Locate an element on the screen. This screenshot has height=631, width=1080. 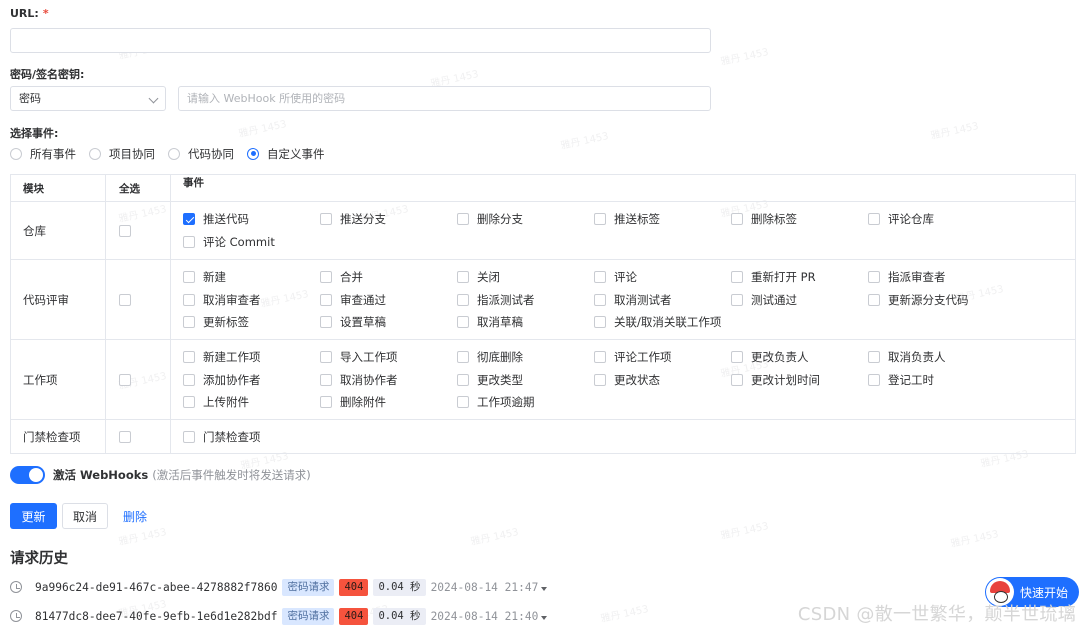
event-checkbox-item: 推送分支 is located at coordinates (388, 219).